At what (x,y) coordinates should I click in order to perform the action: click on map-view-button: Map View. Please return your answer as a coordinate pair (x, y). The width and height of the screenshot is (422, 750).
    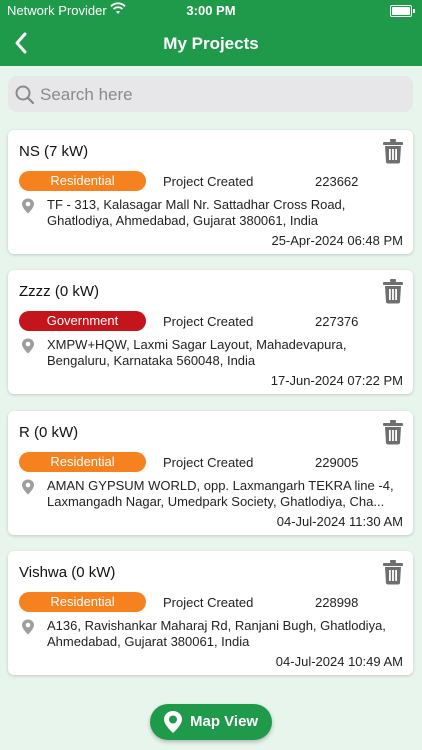
    Looking at the image, I should click on (211, 722).